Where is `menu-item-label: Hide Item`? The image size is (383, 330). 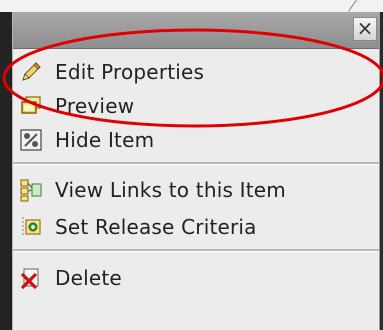
menu-item-label: Hide Item is located at coordinates (105, 140).